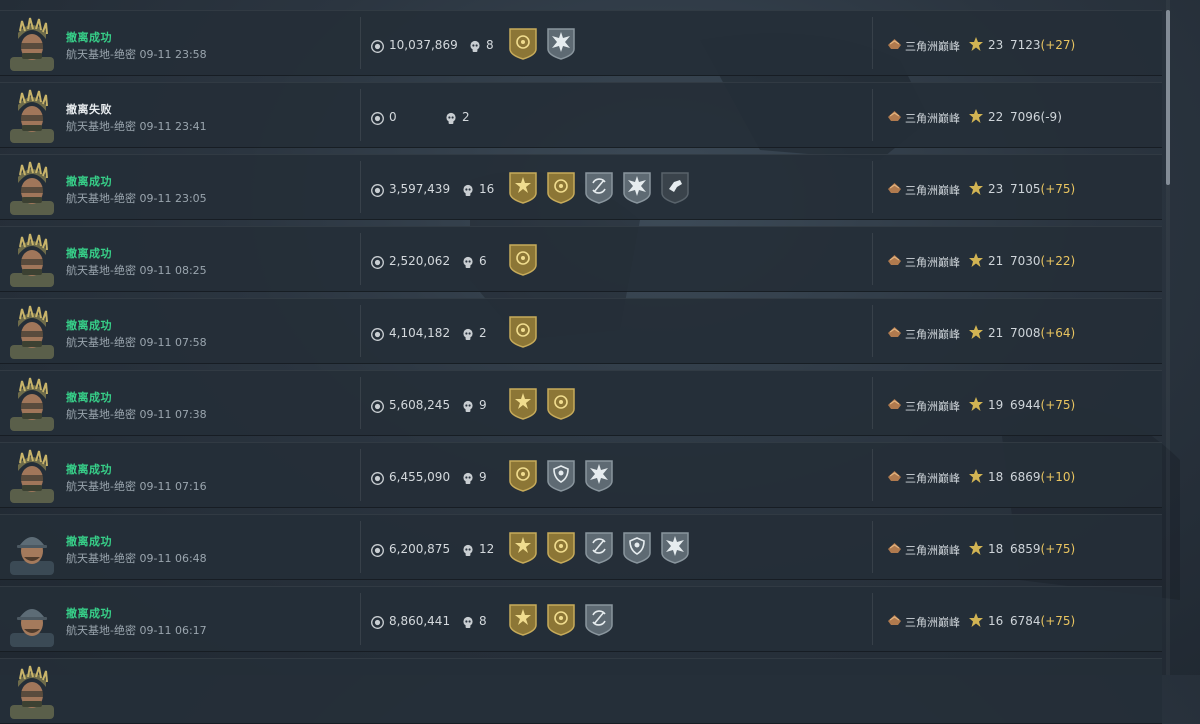 The image size is (1200, 724). What do you see at coordinates (173, 270) in the screenshot?
I see `match-time: 09-11 08:25` at bounding box center [173, 270].